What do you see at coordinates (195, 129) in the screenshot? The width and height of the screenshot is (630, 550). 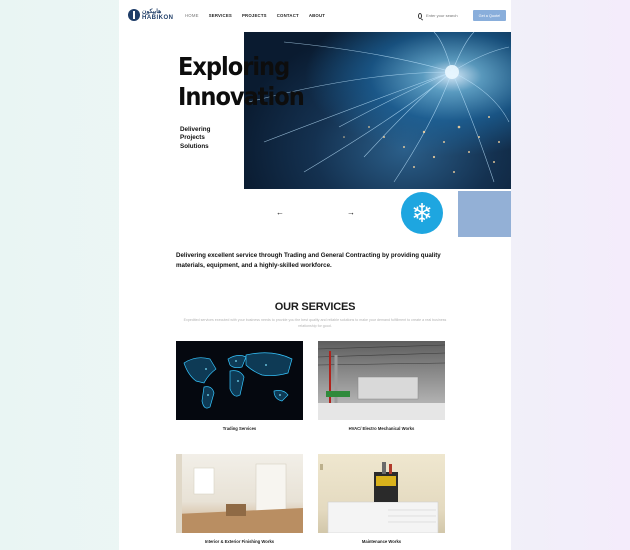 I see `hero-sub-line1: Delivering` at bounding box center [195, 129].